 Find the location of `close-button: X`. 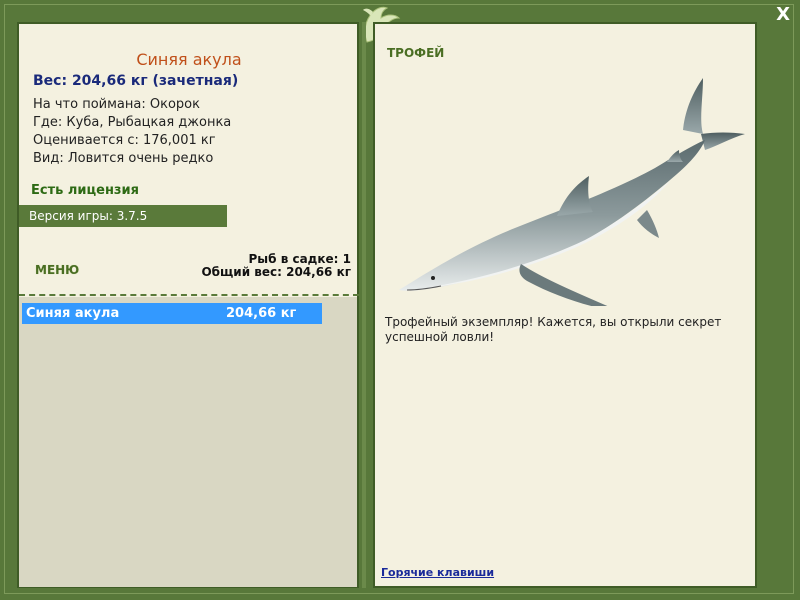

close-button: X is located at coordinates (783, 14).